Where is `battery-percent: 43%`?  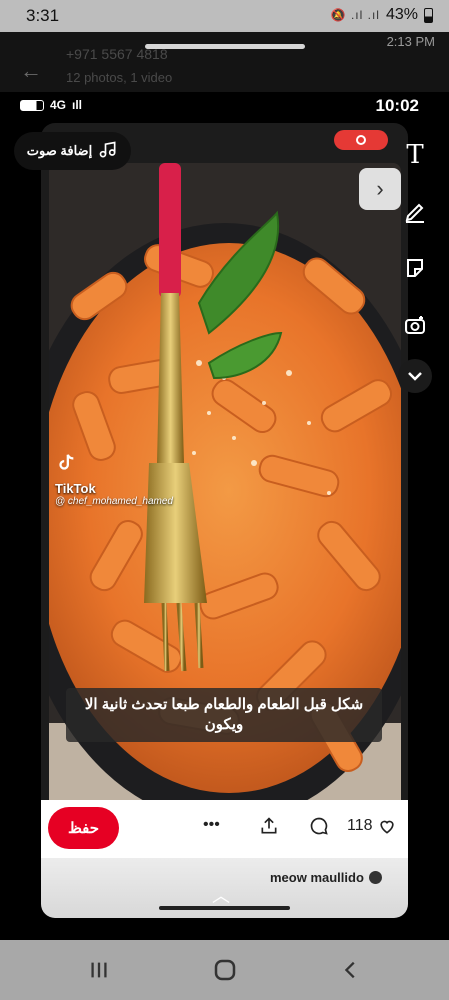
battery-percent: 43% is located at coordinates (401, 14).